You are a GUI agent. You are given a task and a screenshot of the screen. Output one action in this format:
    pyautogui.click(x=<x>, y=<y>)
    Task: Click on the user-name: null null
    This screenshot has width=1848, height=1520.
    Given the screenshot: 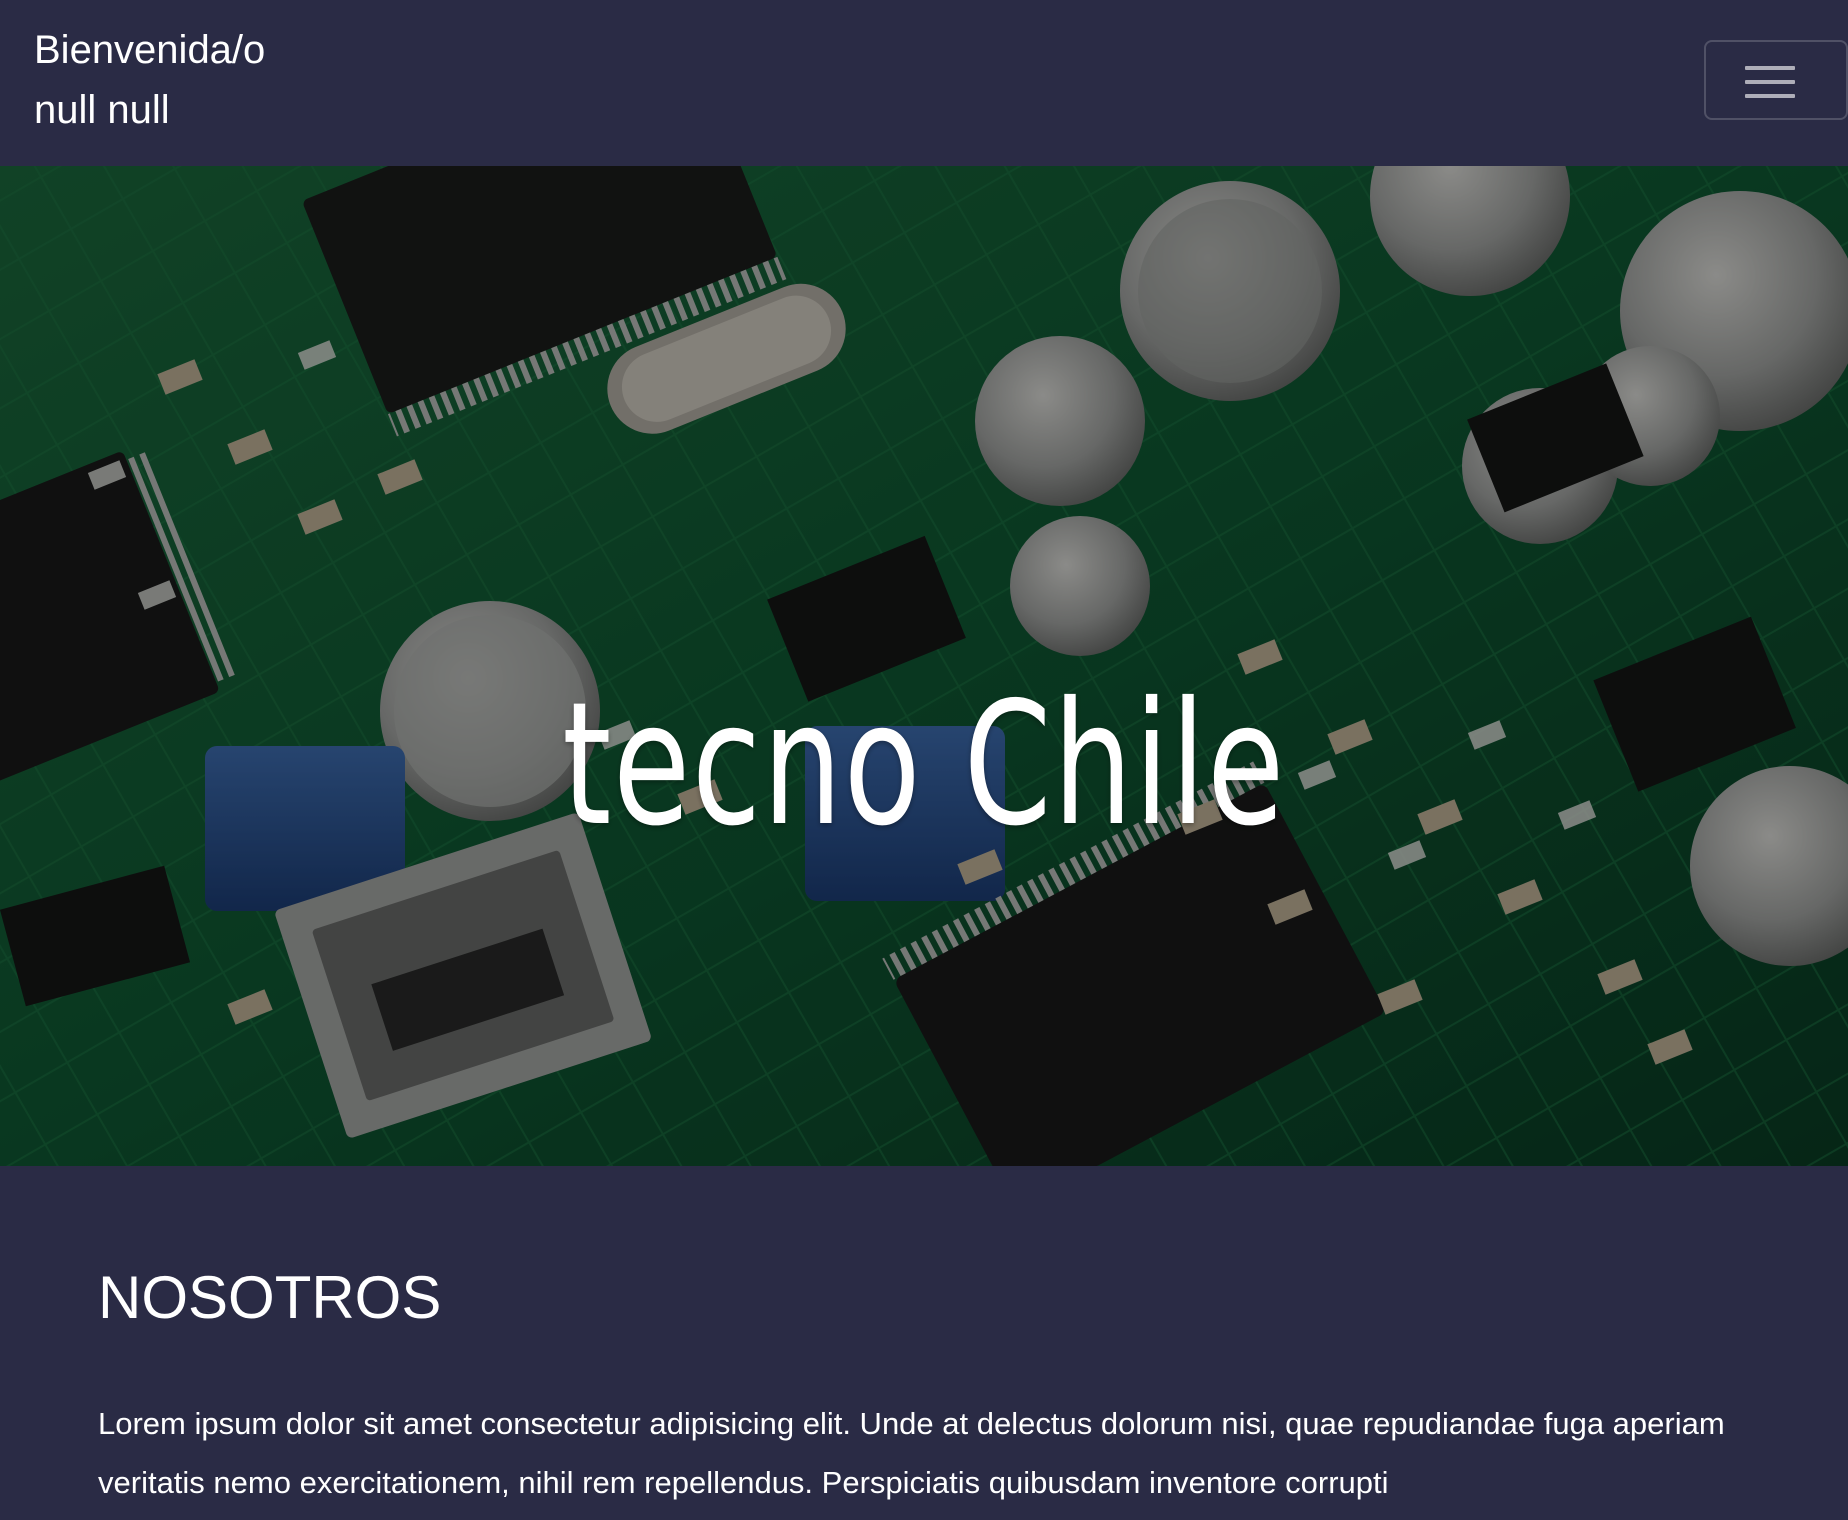 What is the action you would take?
    pyautogui.click(x=102, y=110)
    